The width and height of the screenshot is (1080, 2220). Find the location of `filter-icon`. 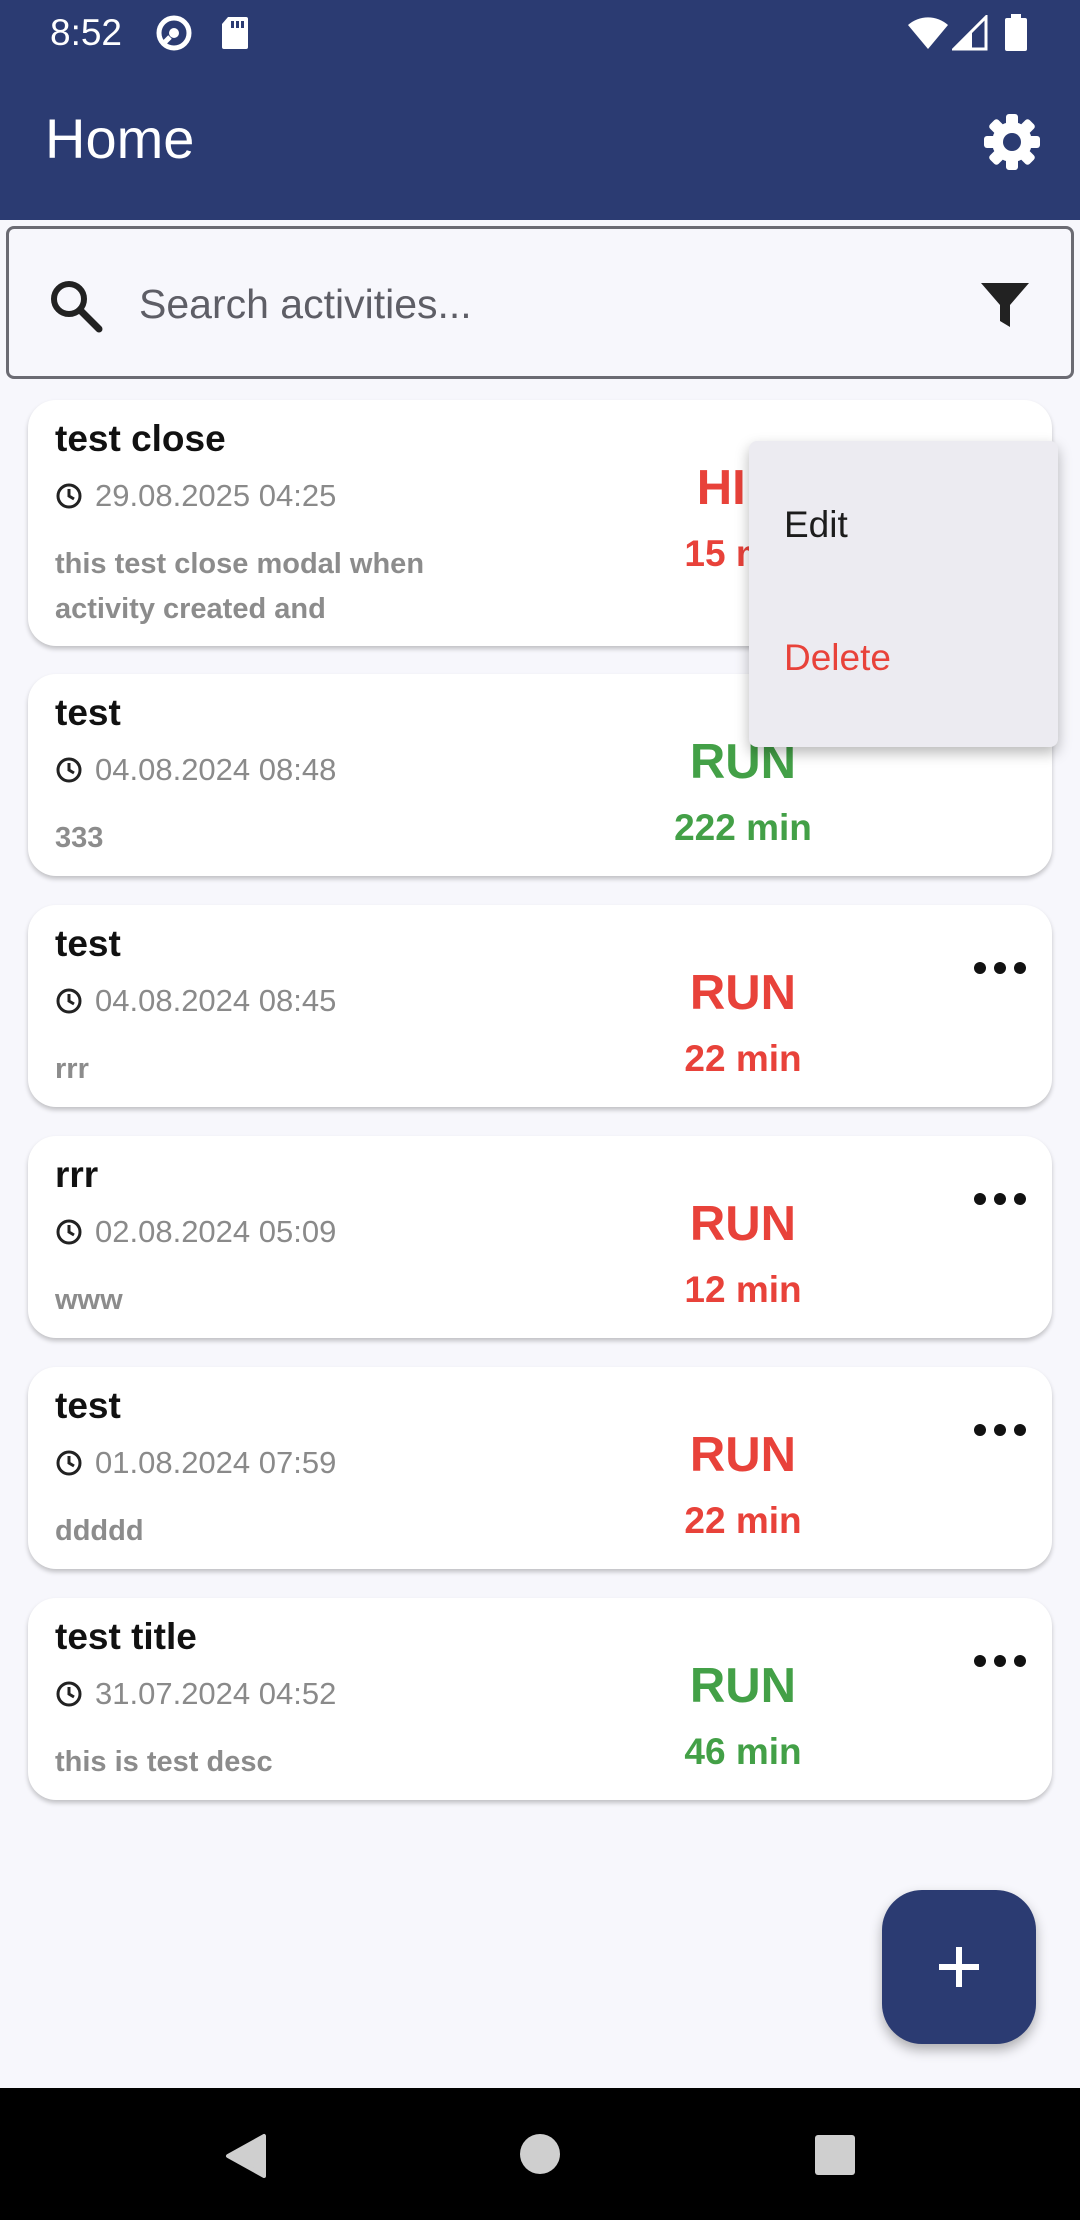

filter-icon is located at coordinates (1005, 305).